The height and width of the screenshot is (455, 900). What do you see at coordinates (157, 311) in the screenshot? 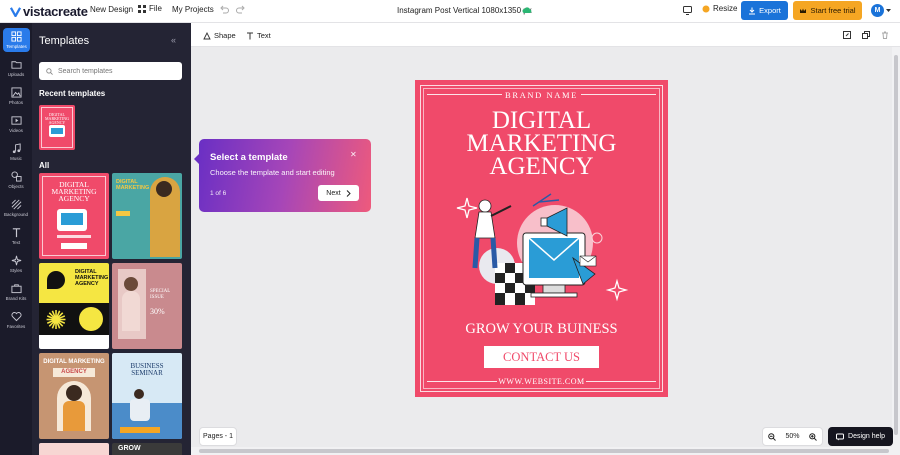
I see `thumb-offer: 30%` at bounding box center [157, 311].